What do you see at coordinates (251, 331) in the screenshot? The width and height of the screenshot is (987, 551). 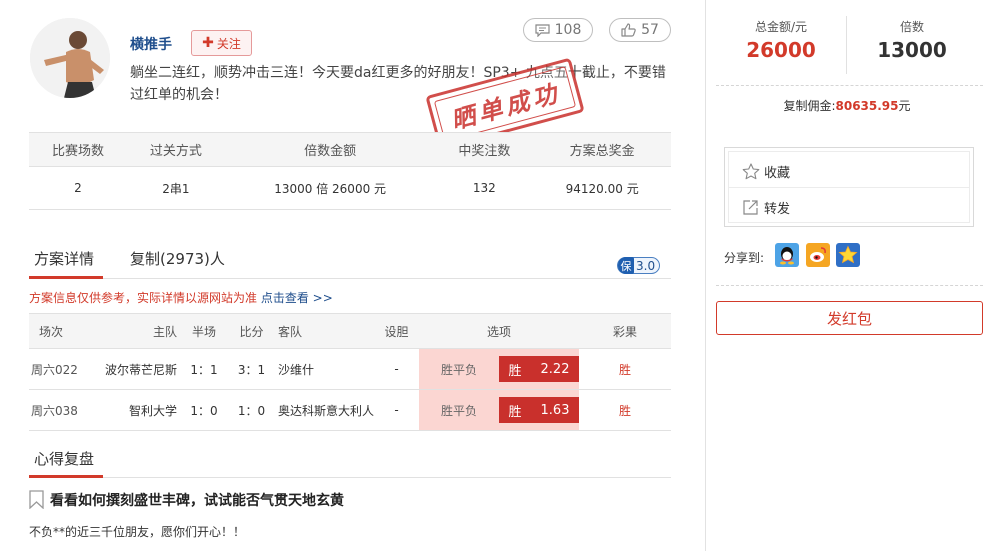 I see `header-score: 比分` at bounding box center [251, 331].